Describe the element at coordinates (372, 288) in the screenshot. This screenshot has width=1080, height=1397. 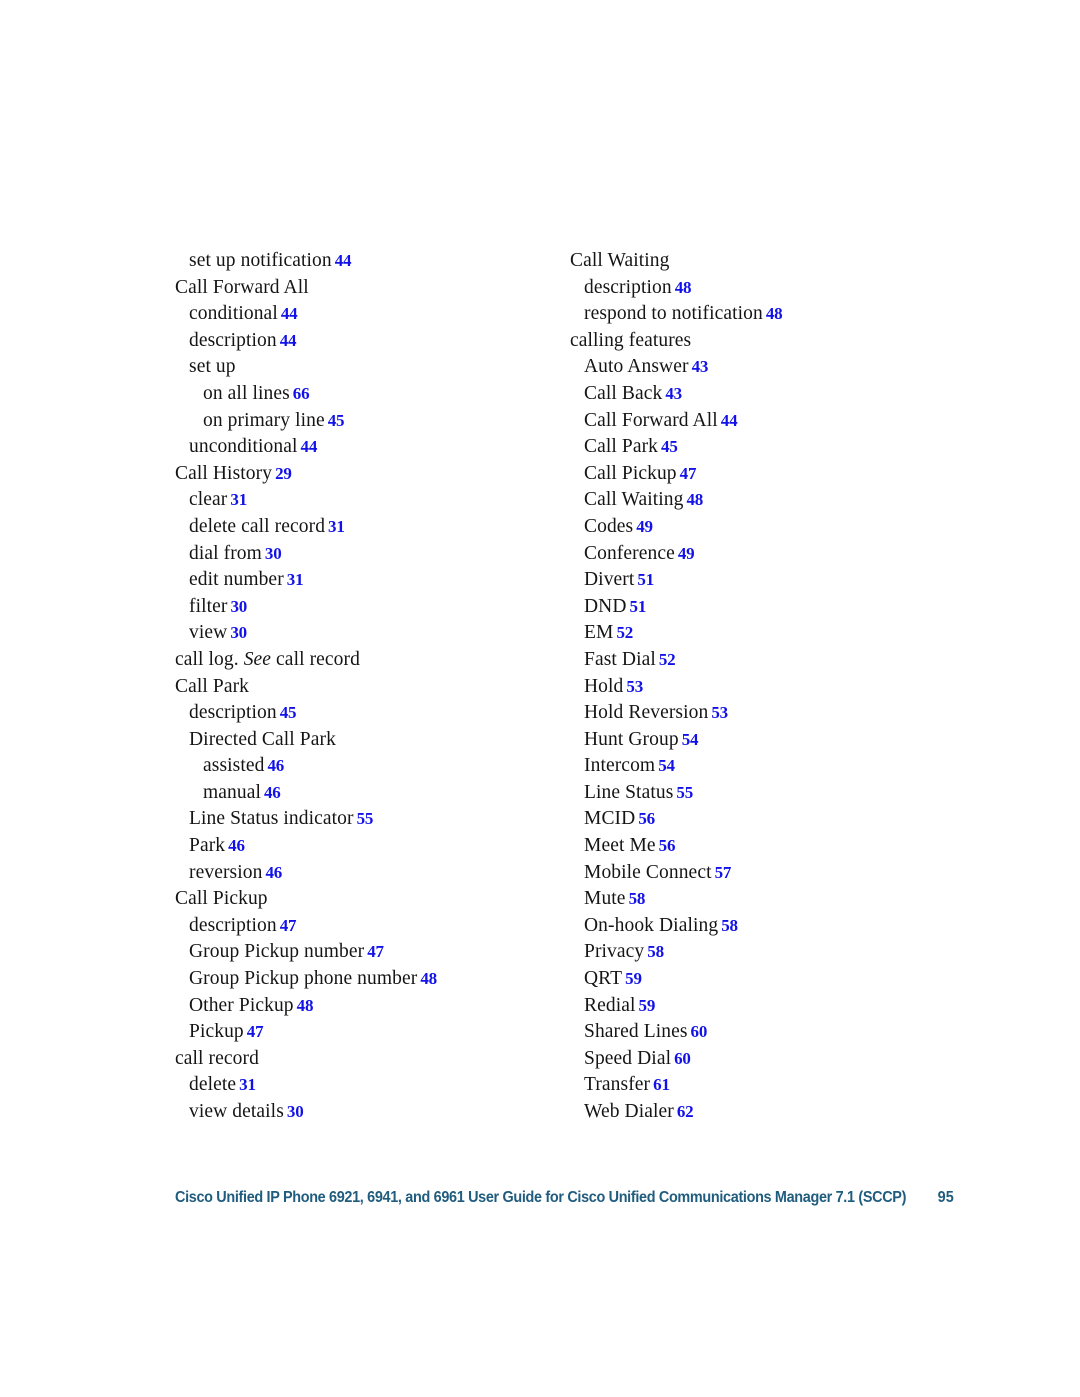
I see `index-entry: Call Forward All` at that location.